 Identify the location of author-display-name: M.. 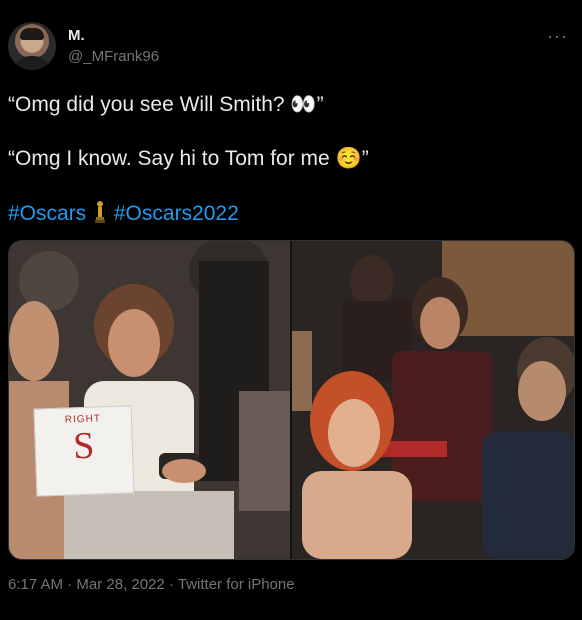
(76, 35).